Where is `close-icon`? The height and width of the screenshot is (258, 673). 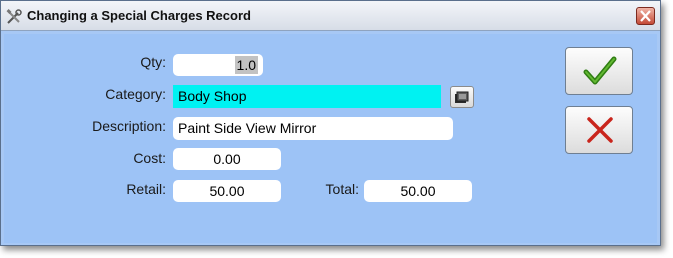
close-icon is located at coordinates (645, 16).